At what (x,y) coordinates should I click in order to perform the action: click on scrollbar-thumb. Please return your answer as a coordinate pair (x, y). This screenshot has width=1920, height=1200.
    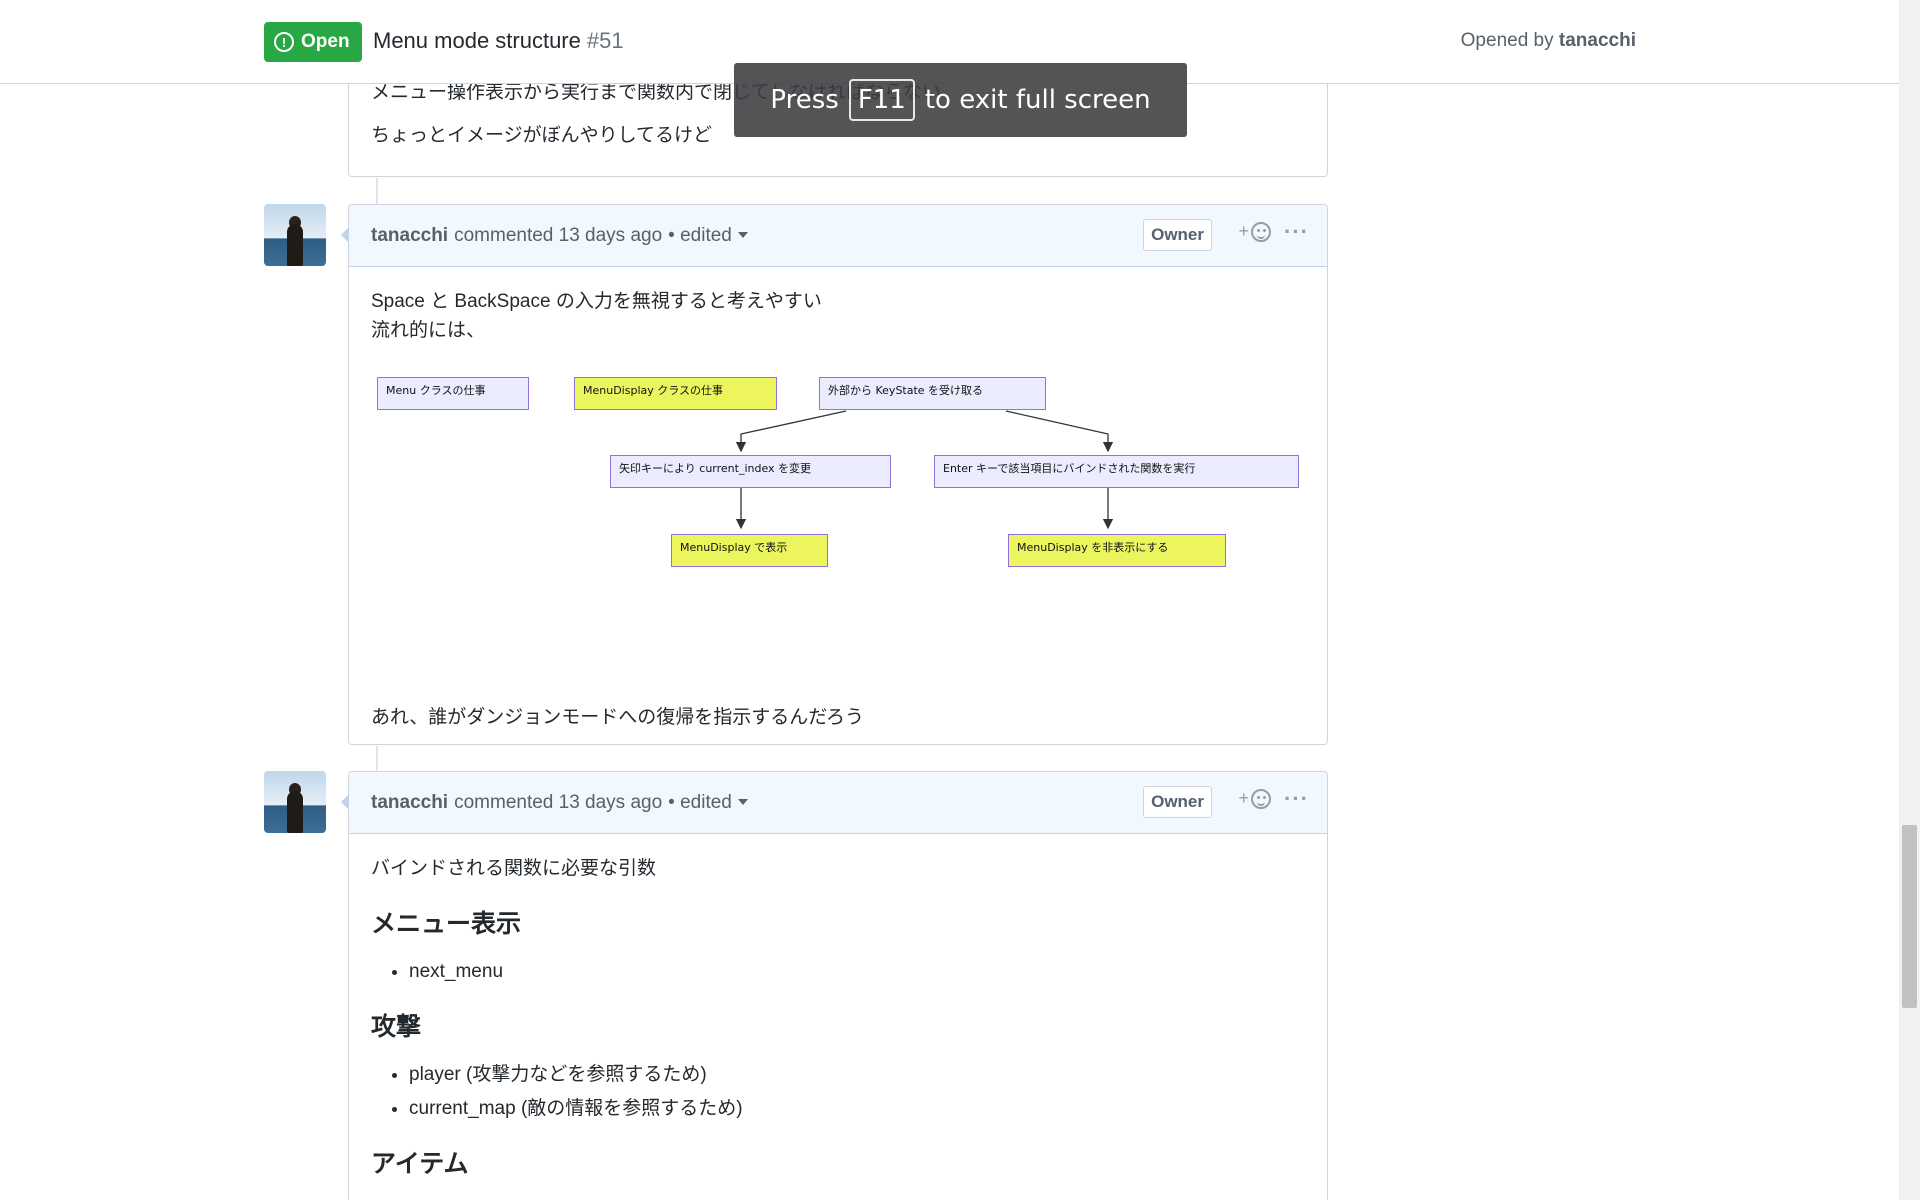
    Looking at the image, I should click on (1909, 916).